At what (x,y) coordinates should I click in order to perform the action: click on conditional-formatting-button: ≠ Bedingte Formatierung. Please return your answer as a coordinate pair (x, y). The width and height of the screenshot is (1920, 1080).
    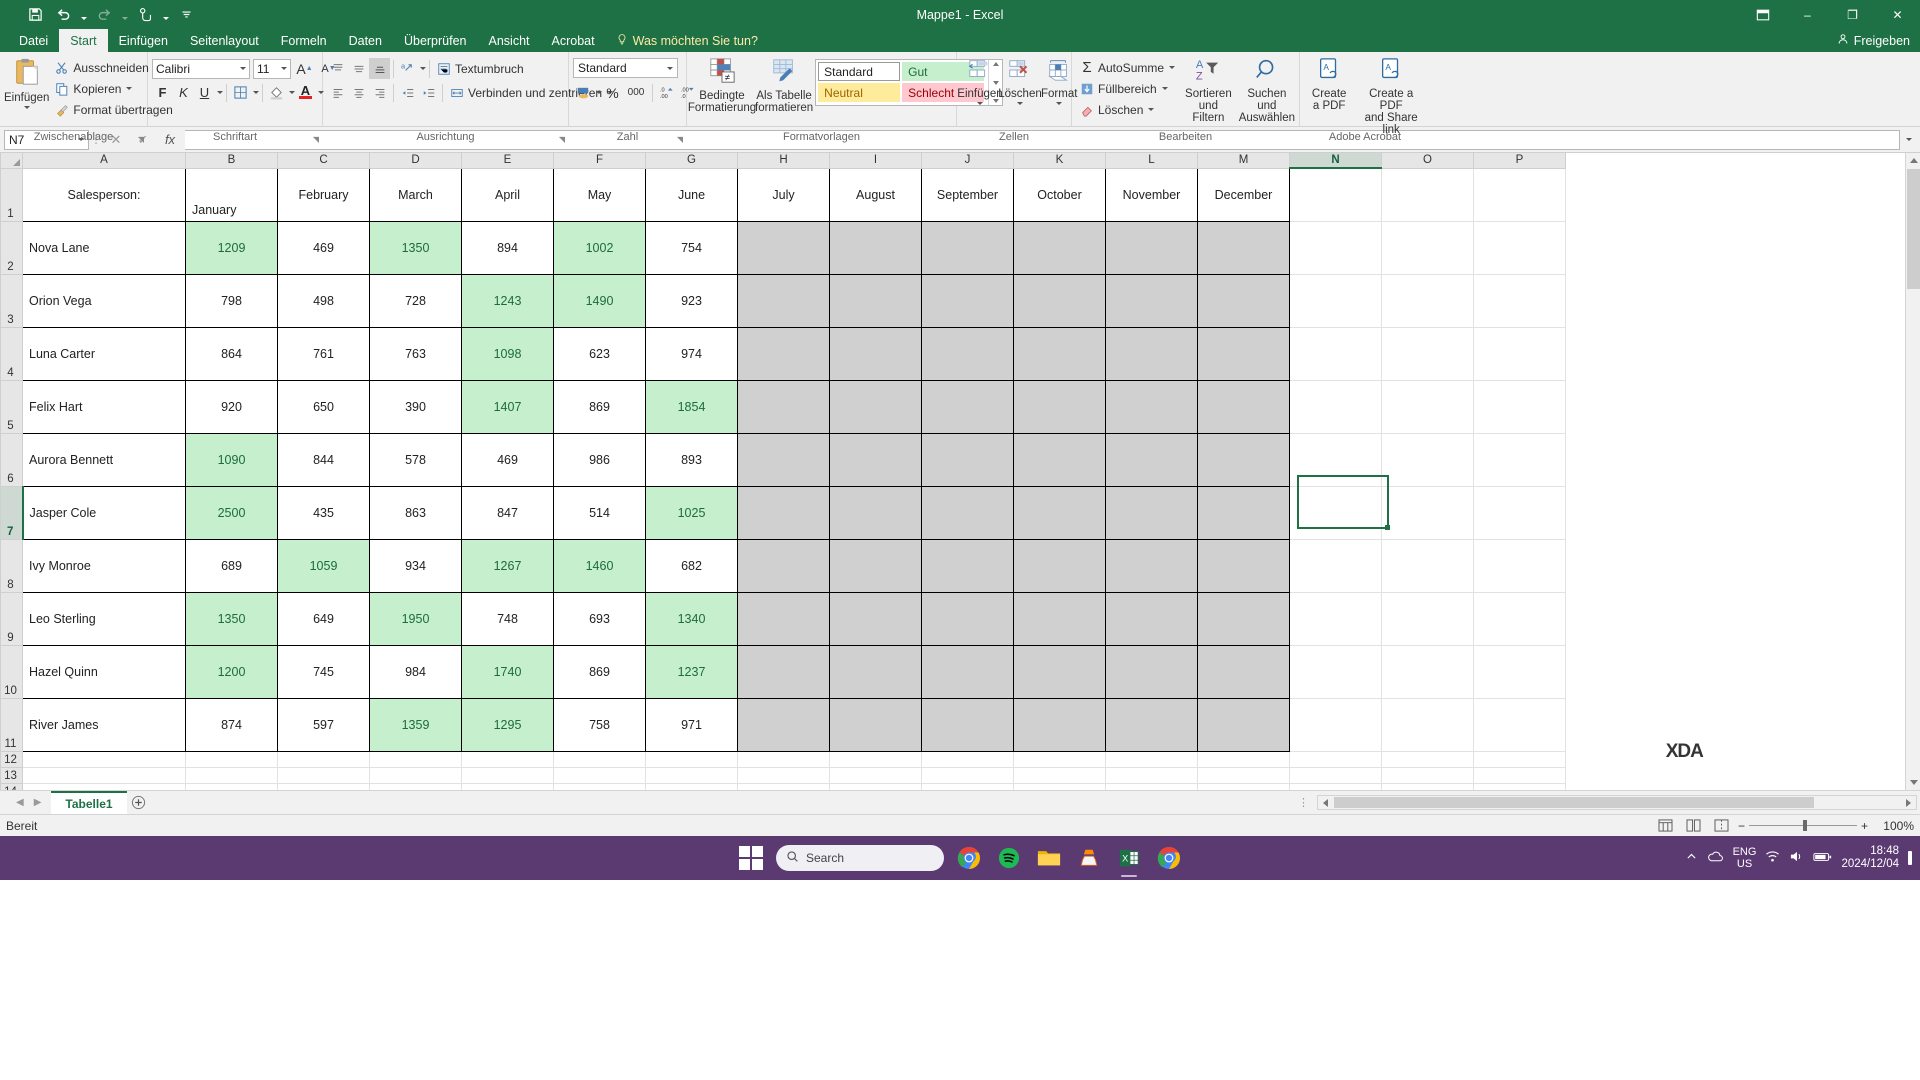
    Looking at the image, I should click on (722, 84).